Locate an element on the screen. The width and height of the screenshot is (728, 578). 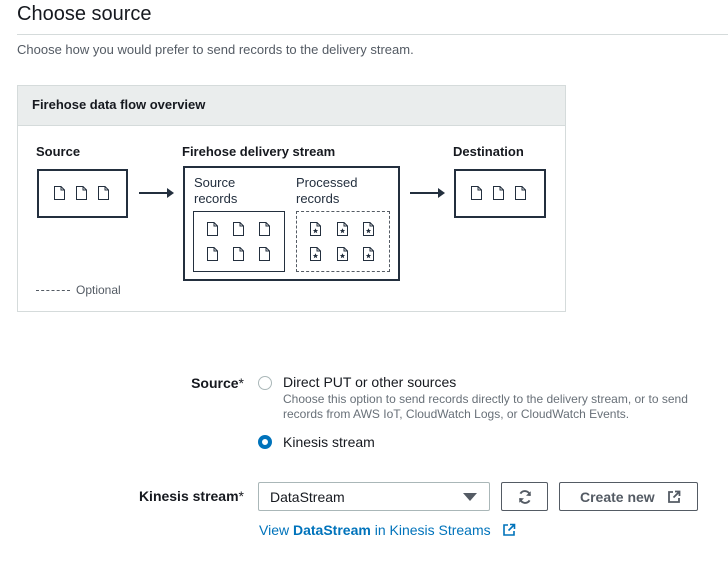
diagram-stream-label: Firehose delivery stream is located at coordinates (259, 151).